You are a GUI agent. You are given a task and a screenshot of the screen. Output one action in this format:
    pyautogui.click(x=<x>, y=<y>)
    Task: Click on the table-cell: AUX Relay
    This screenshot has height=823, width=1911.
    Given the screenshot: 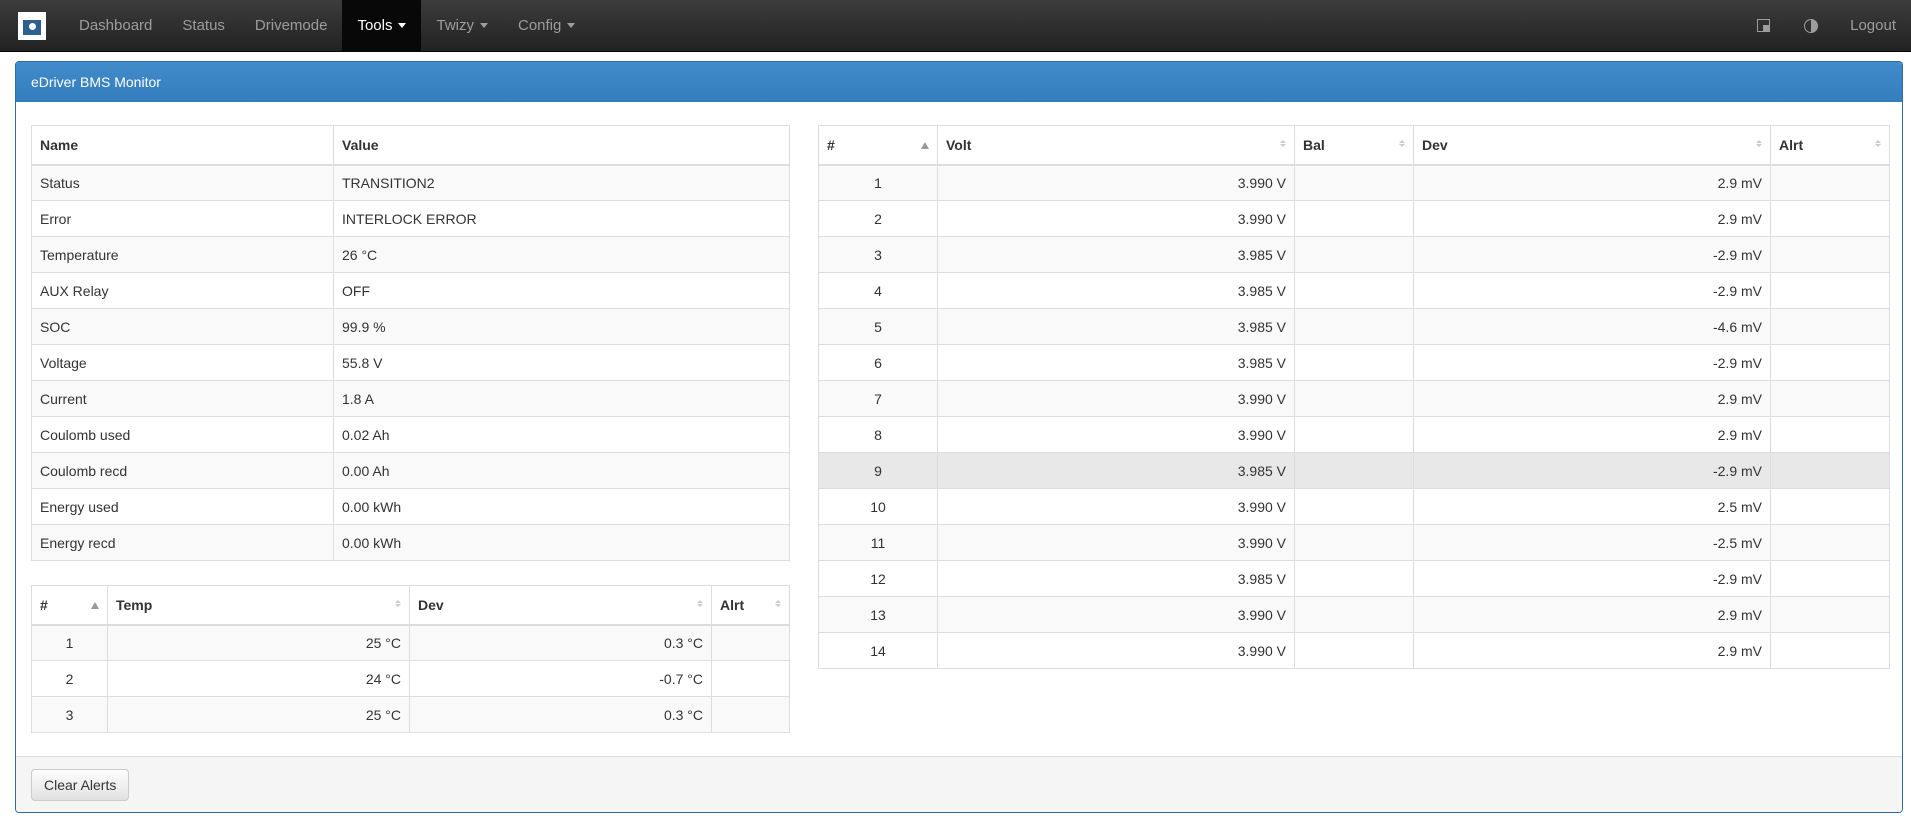 What is the action you would take?
    pyautogui.click(x=182, y=290)
    